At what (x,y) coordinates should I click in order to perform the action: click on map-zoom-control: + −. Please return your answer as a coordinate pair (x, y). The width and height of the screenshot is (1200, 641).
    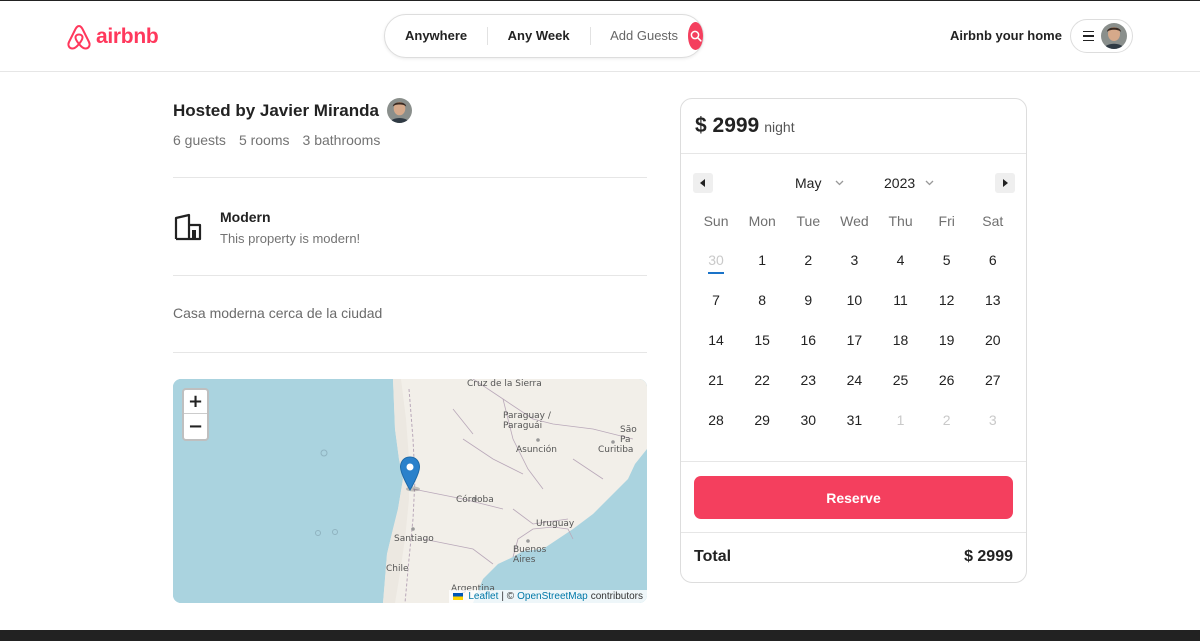
    Looking at the image, I should click on (195, 414).